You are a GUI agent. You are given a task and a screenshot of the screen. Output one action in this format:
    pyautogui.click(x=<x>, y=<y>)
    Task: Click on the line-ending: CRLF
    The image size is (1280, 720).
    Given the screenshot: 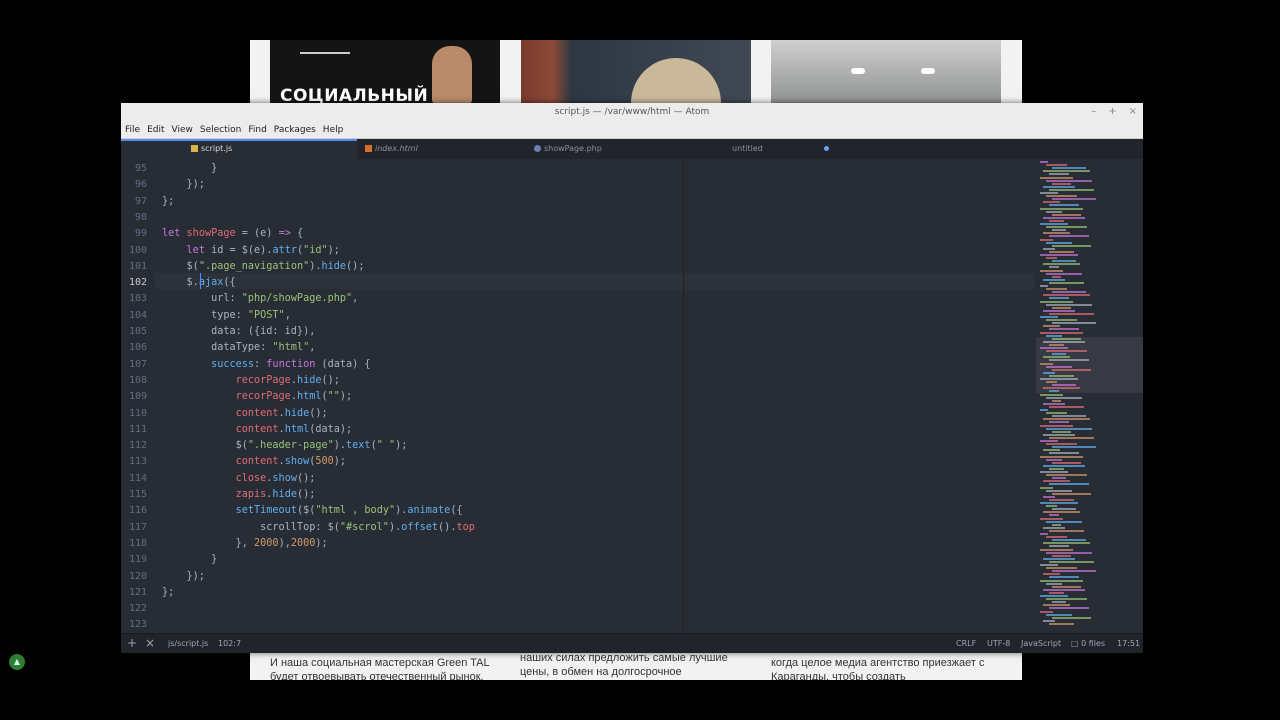 What is the action you would take?
    pyautogui.click(x=966, y=644)
    